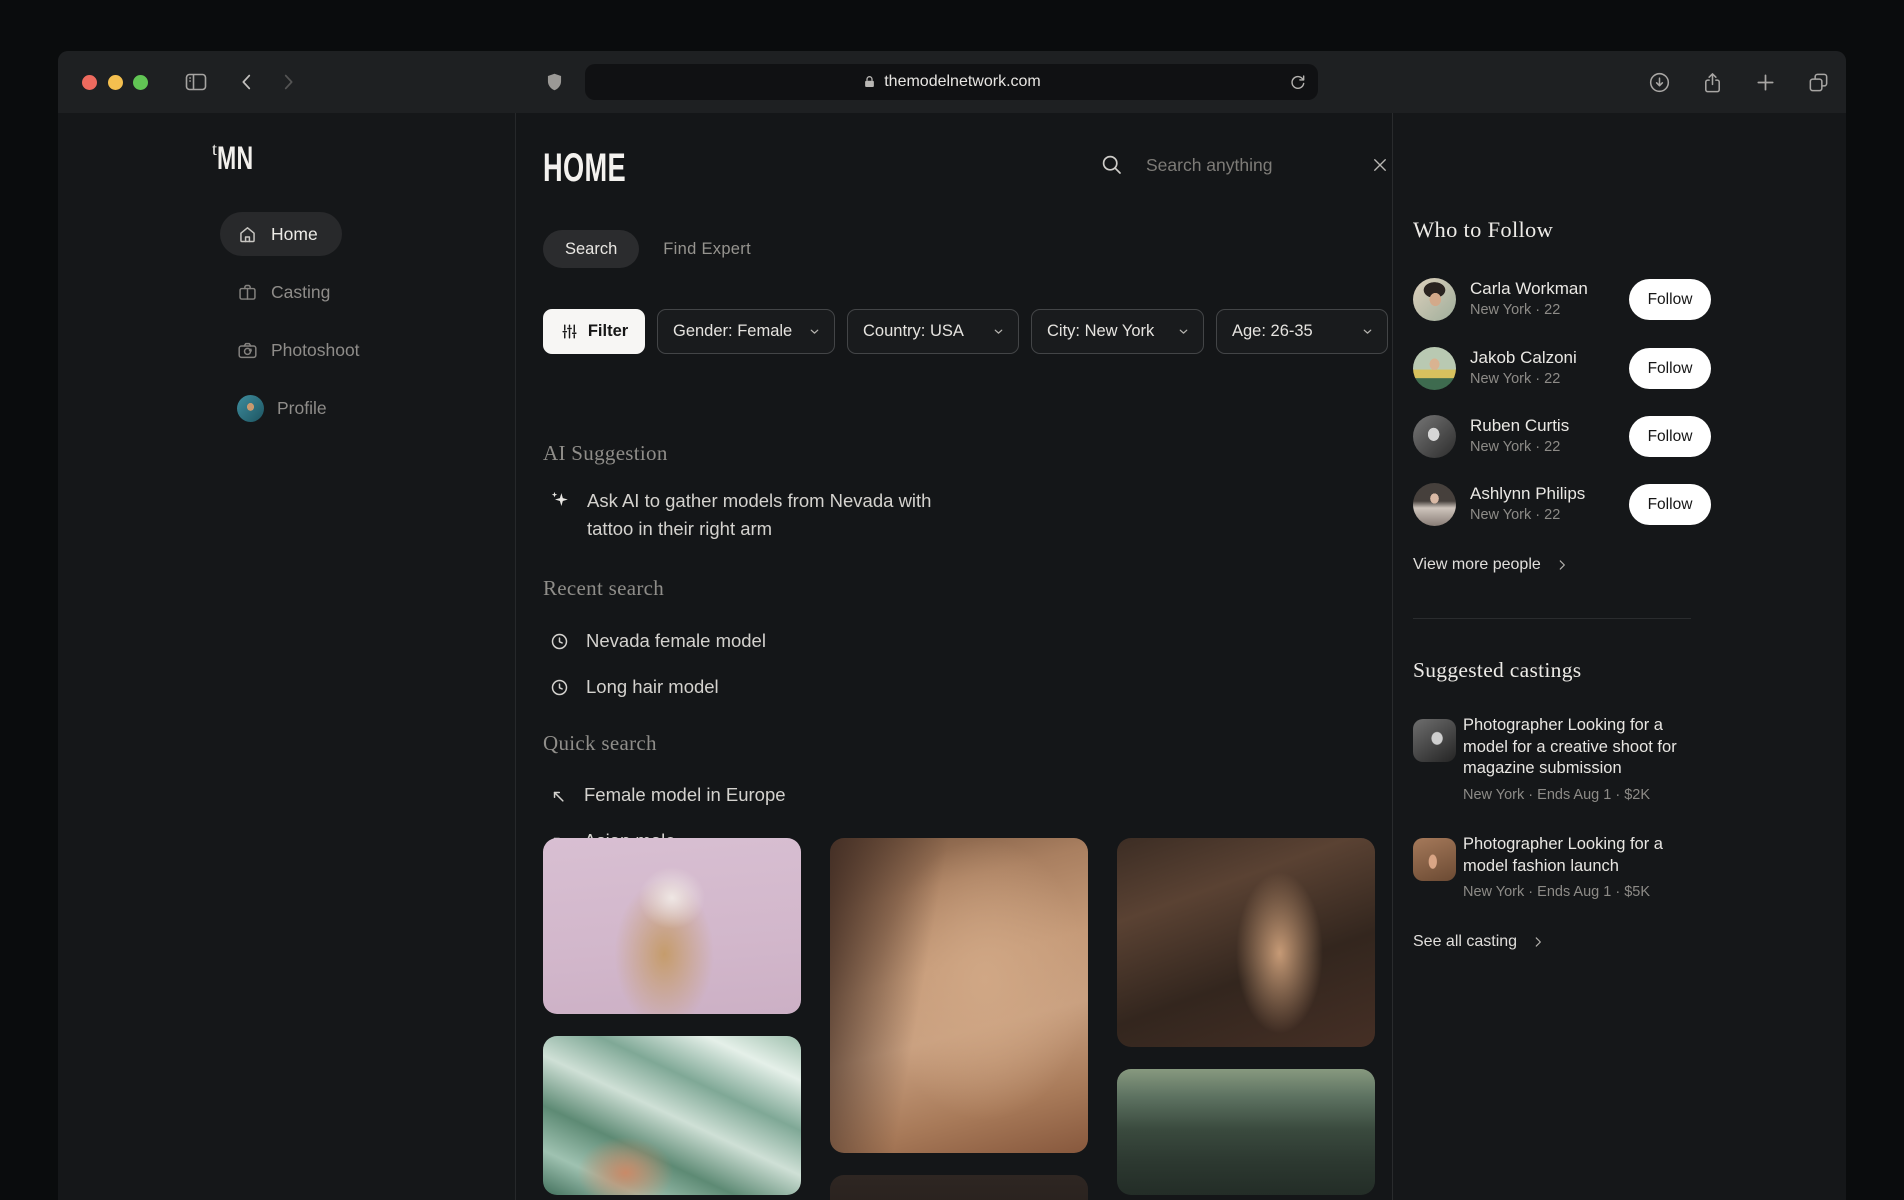 The width and height of the screenshot is (1904, 1200). What do you see at coordinates (302, 350) in the screenshot?
I see `sidebar-item-photoshoot: Photoshoot` at bounding box center [302, 350].